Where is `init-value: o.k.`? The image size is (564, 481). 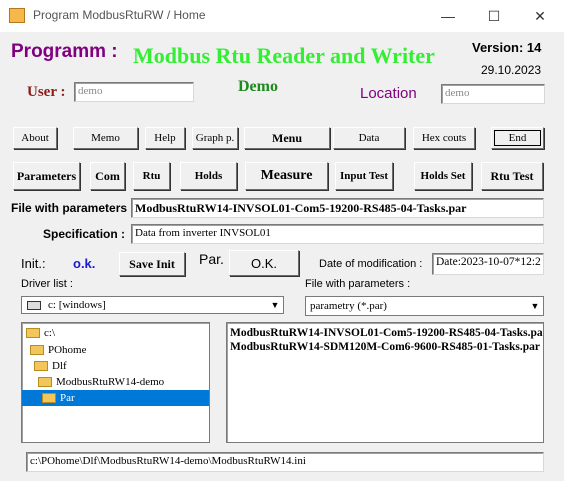
init-value: o.k. is located at coordinates (84, 263).